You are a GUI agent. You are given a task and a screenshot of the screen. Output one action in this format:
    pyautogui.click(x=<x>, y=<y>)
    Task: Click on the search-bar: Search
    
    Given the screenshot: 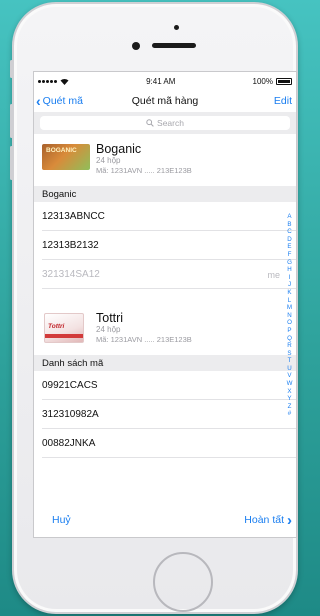 What is the action you would take?
    pyautogui.click(x=165, y=123)
    